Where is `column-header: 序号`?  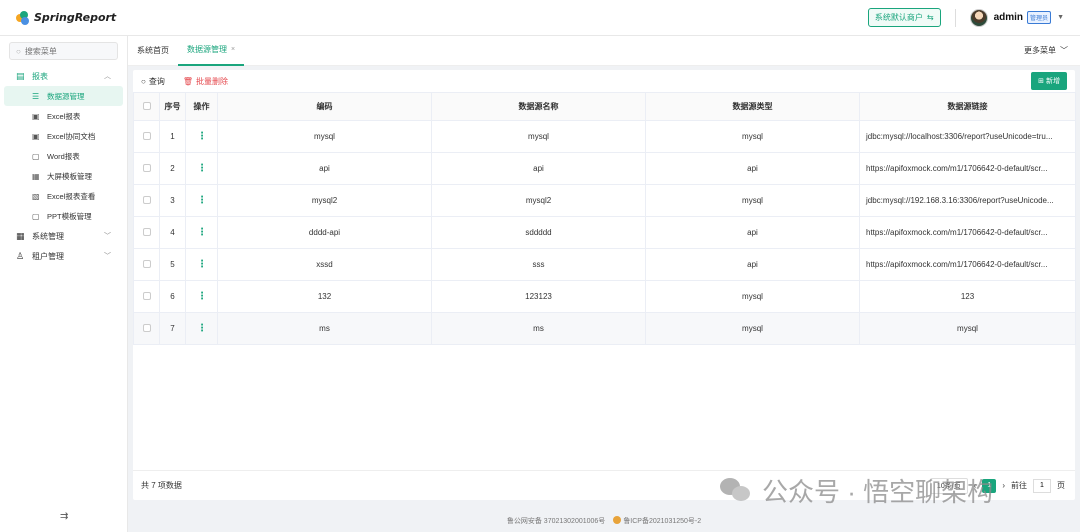
column-header: 序号 is located at coordinates (172, 106).